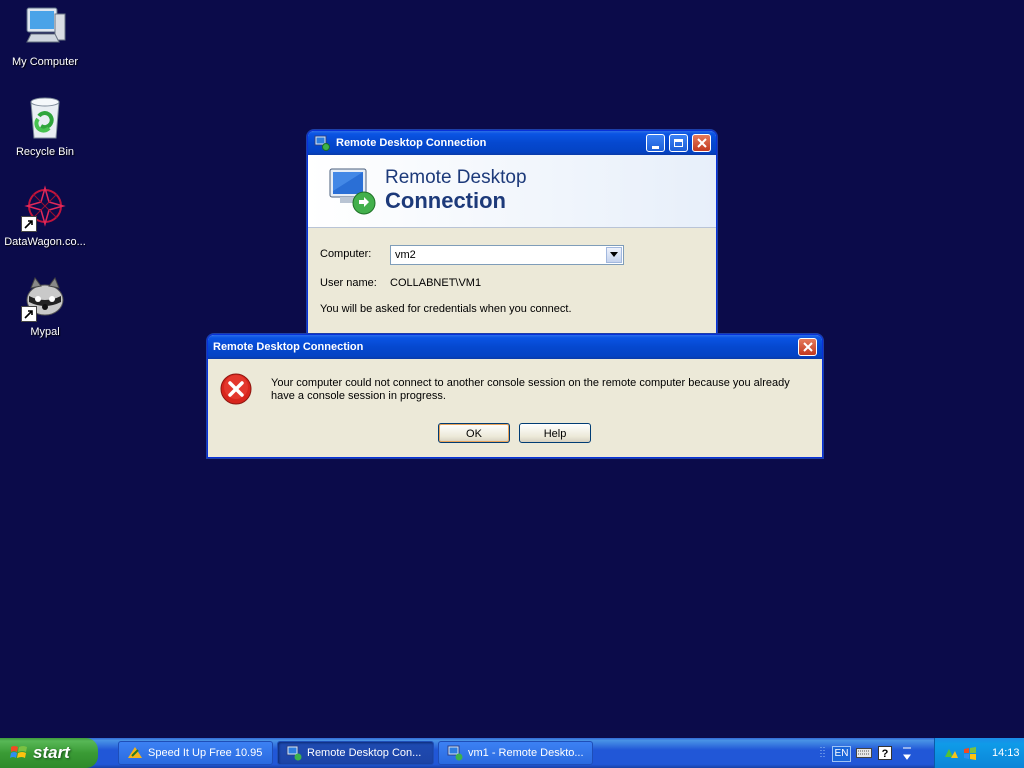 The width and height of the screenshot is (1024, 768). What do you see at coordinates (864, 753) in the screenshot?
I see `keyboard-icon` at bounding box center [864, 753].